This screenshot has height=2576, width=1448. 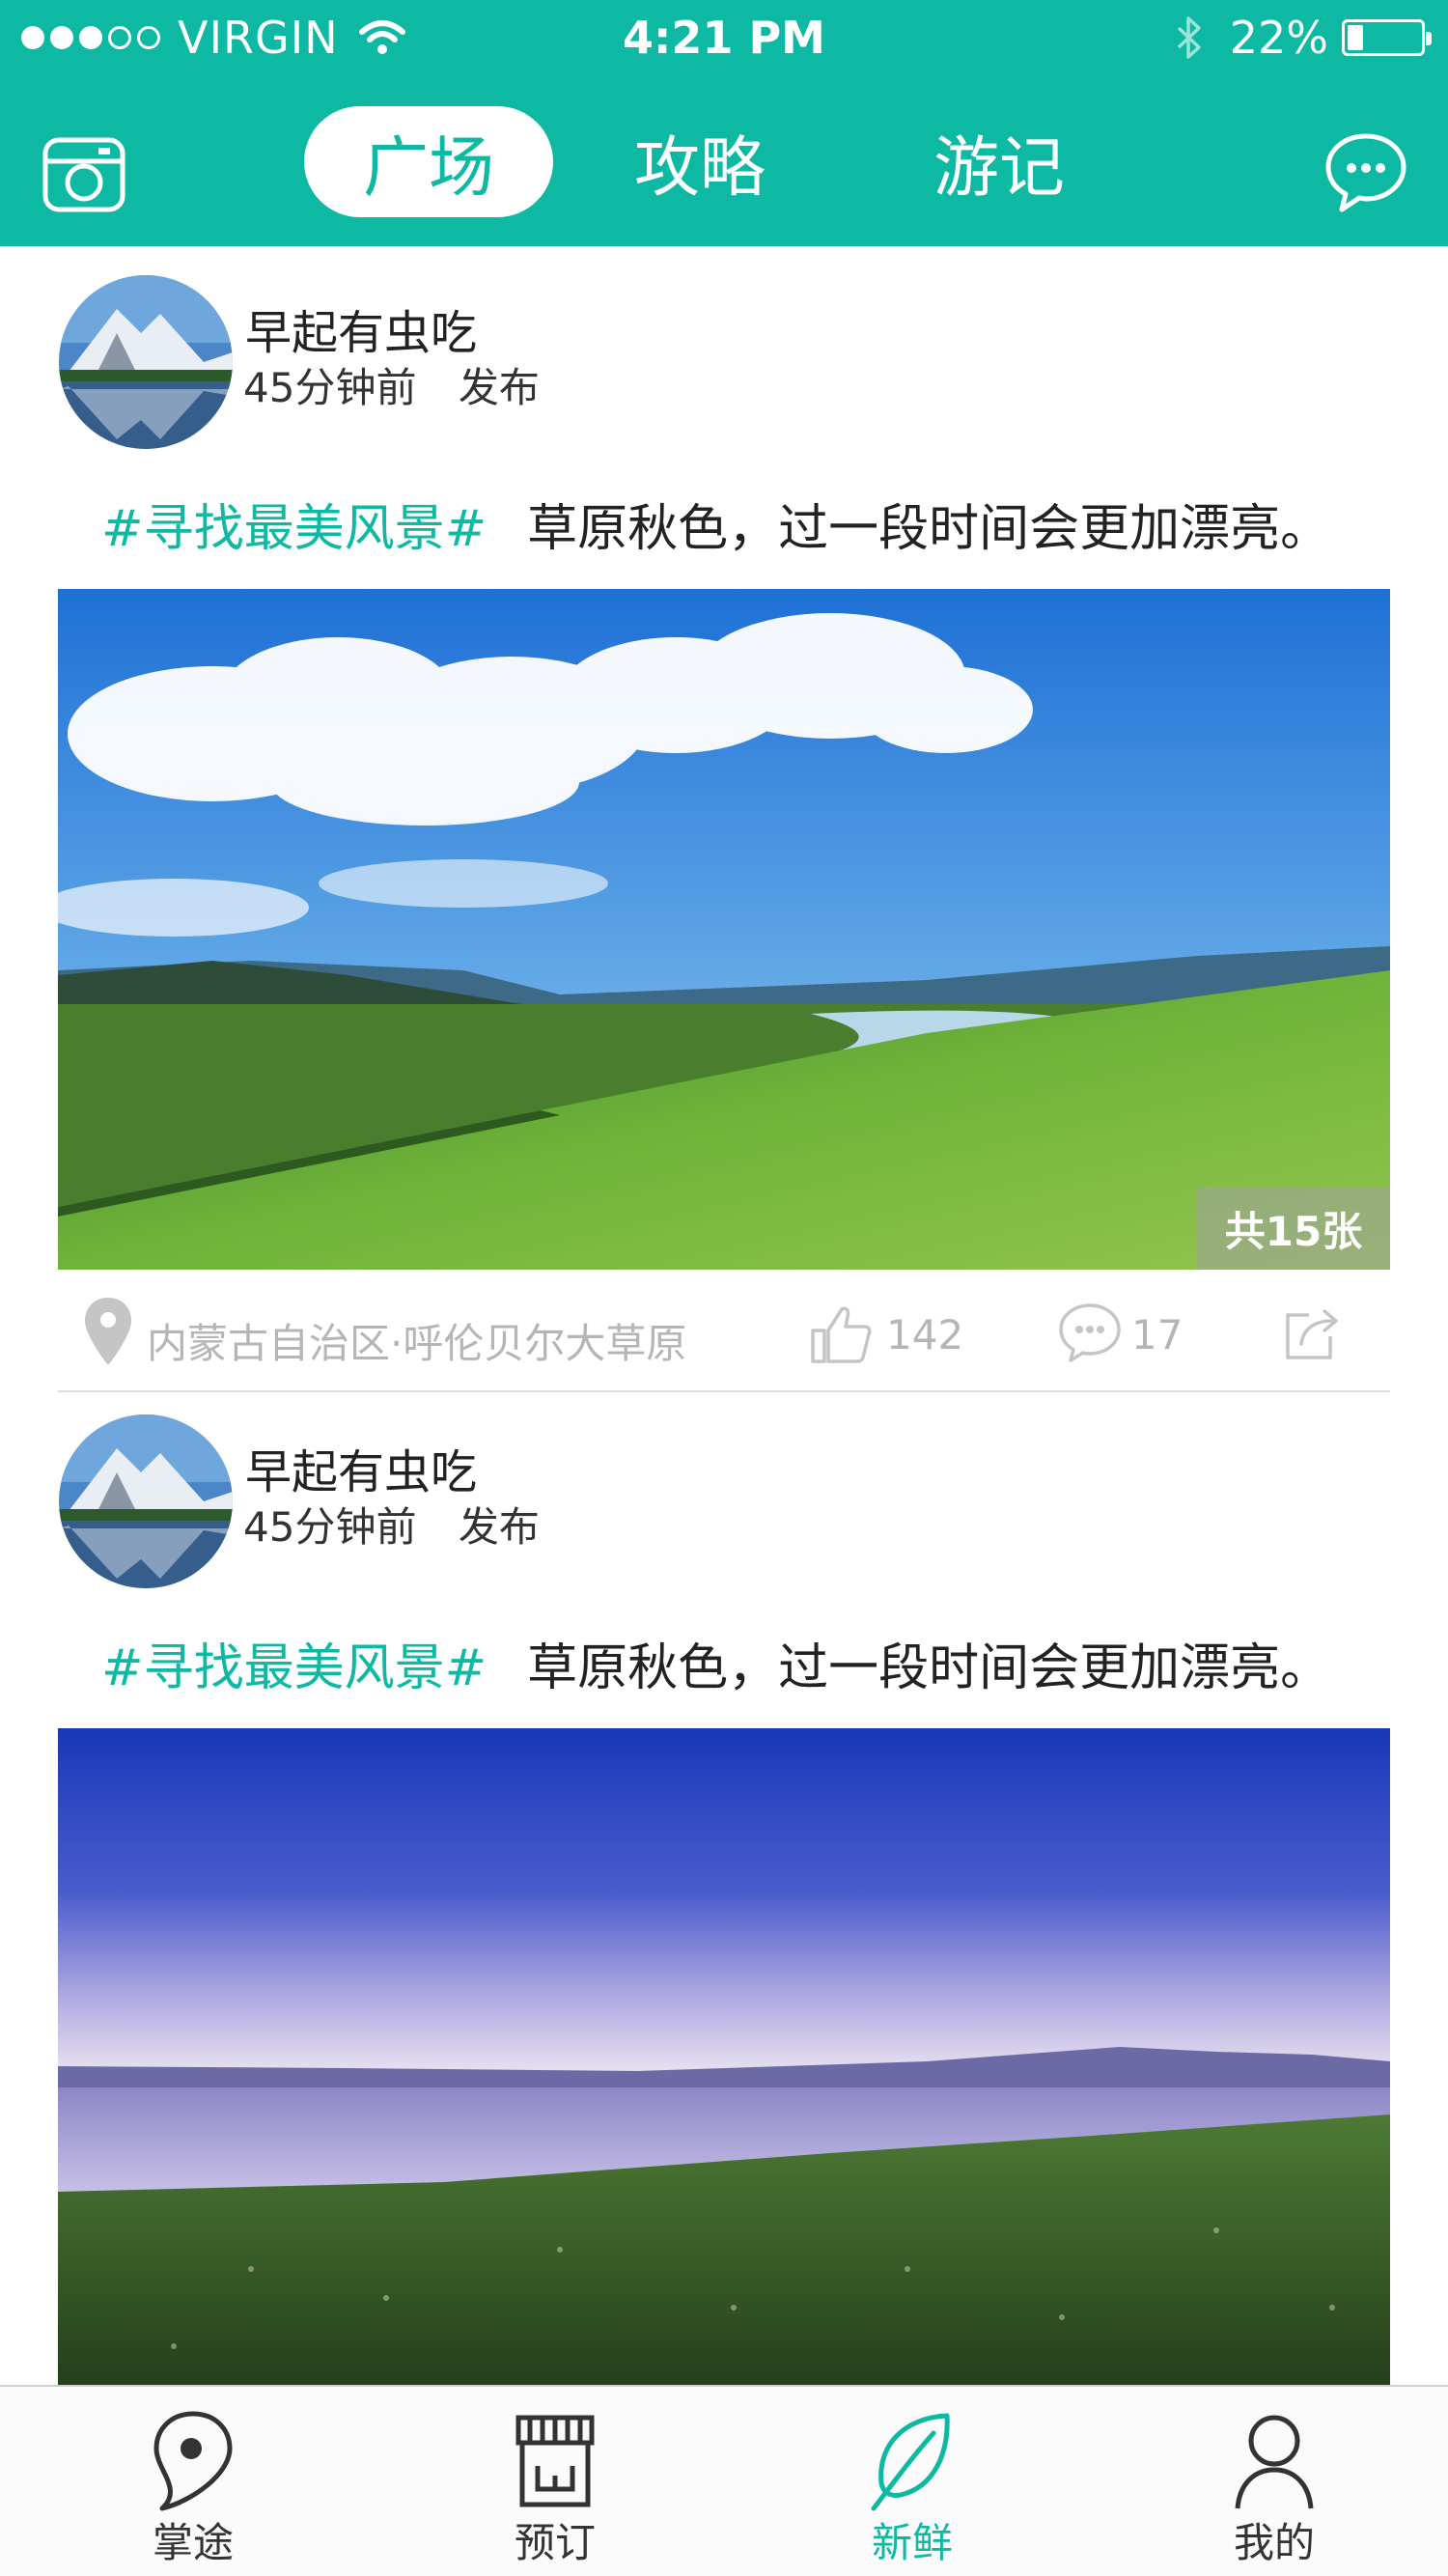 What do you see at coordinates (193, 2543) in the screenshot?
I see `nav-label: 掌途` at bounding box center [193, 2543].